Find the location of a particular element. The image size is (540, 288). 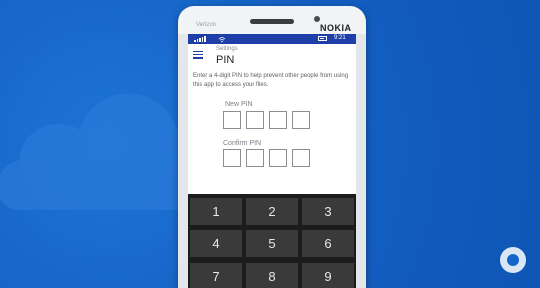

key-2: 2 is located at coordinates (272, 211).